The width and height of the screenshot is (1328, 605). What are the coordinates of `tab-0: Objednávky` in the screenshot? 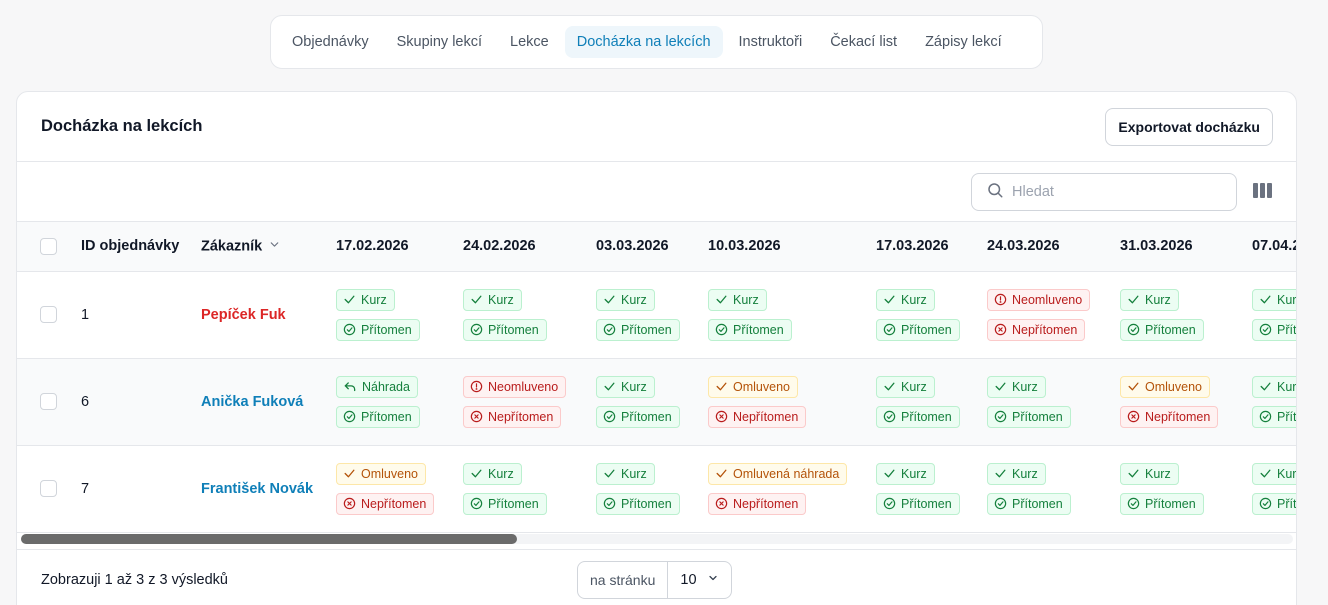 It's located at (330, 42).